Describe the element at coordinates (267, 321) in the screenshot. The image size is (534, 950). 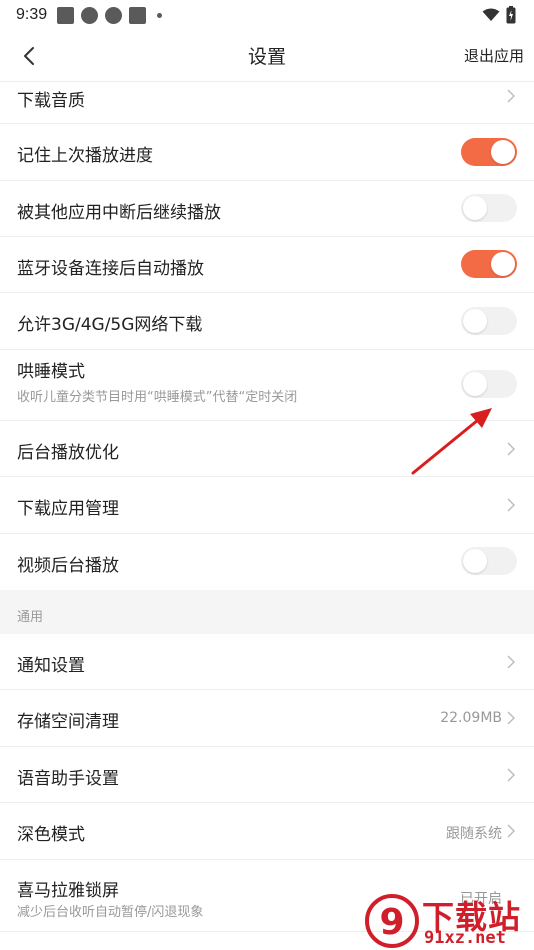
I see `setting-row-mobile-network-download: 允许3G/4G/5G网络下载` at that location.